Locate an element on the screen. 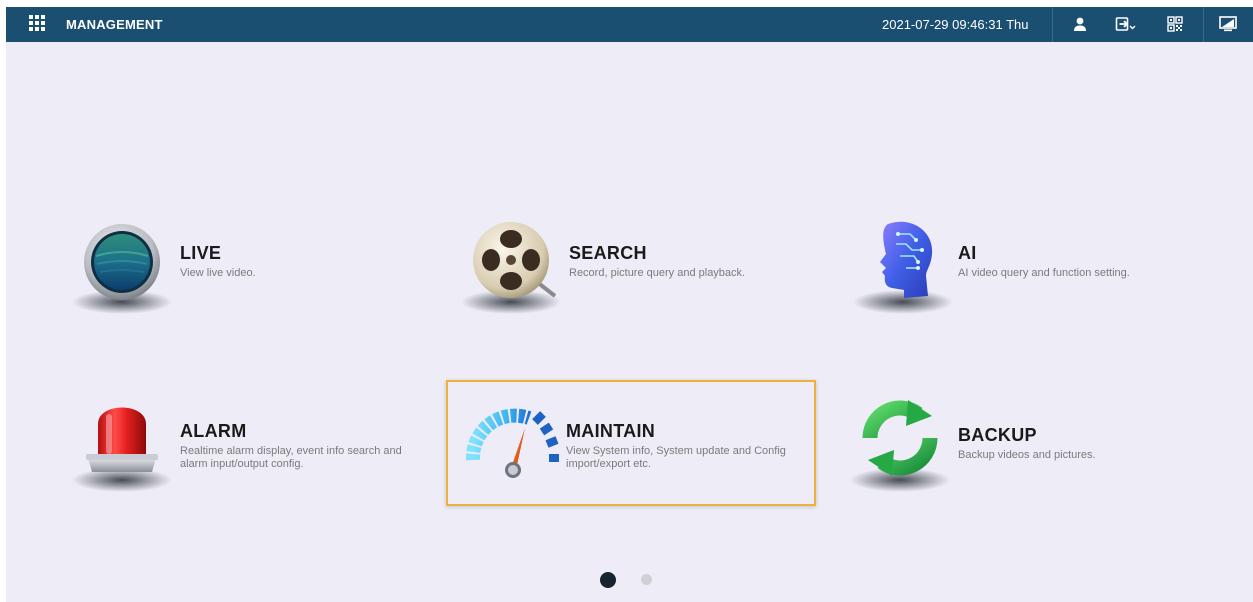 This screenshot has width=1253, height=602. tile-ai: AI AI video query and function setting. is located at coordinates (1025, 265).